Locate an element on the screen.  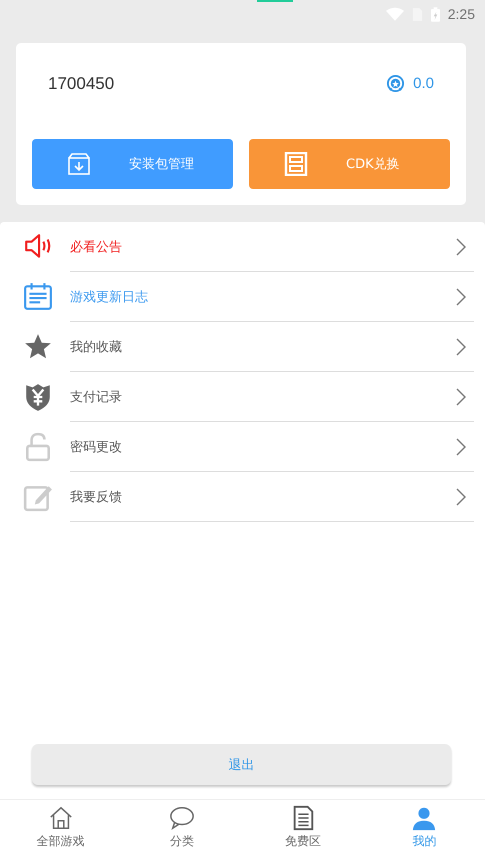
points-value: 0.0 is located at coordinates (423, 83).